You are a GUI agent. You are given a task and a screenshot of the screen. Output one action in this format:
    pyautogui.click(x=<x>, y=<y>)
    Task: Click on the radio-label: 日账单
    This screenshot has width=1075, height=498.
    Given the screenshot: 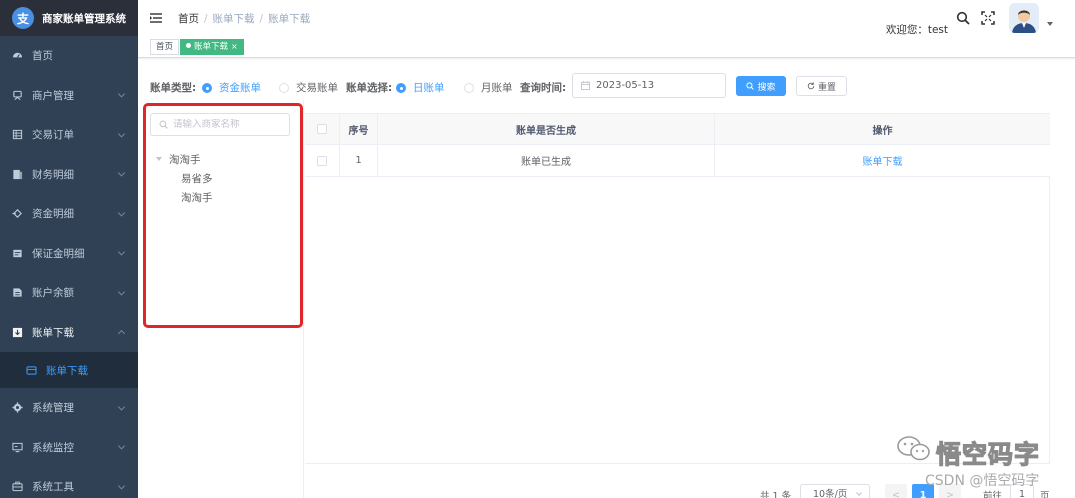 What is the action you would take?
    pyautogui.click(x=429, y=88)
    